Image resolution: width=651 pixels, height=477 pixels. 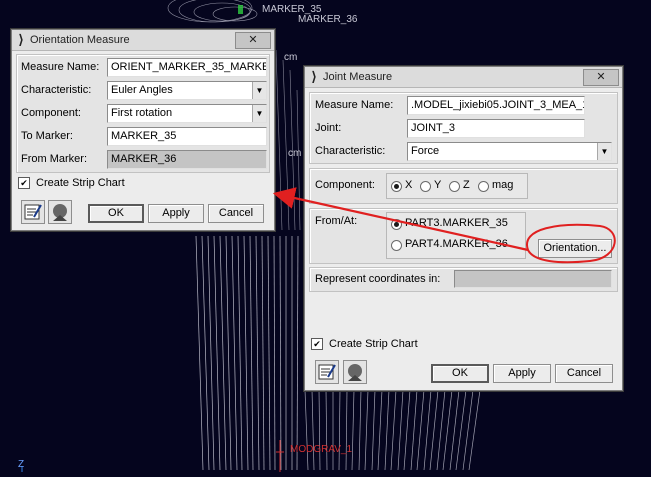 What do you see at coordinates (47, 136) in the screenshot?
I see `to-marker-label: To Marker:` at bounding box center [47, 136].